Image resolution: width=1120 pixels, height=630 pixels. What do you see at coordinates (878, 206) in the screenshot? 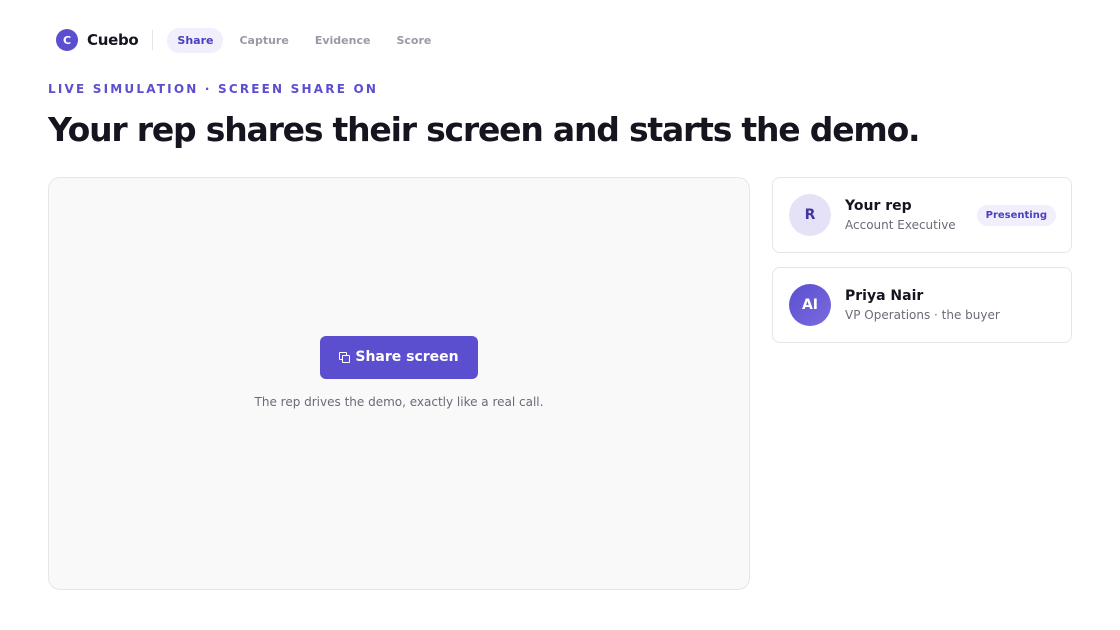
I see `participant-name: Your rep` at bounding box center [878, 206].